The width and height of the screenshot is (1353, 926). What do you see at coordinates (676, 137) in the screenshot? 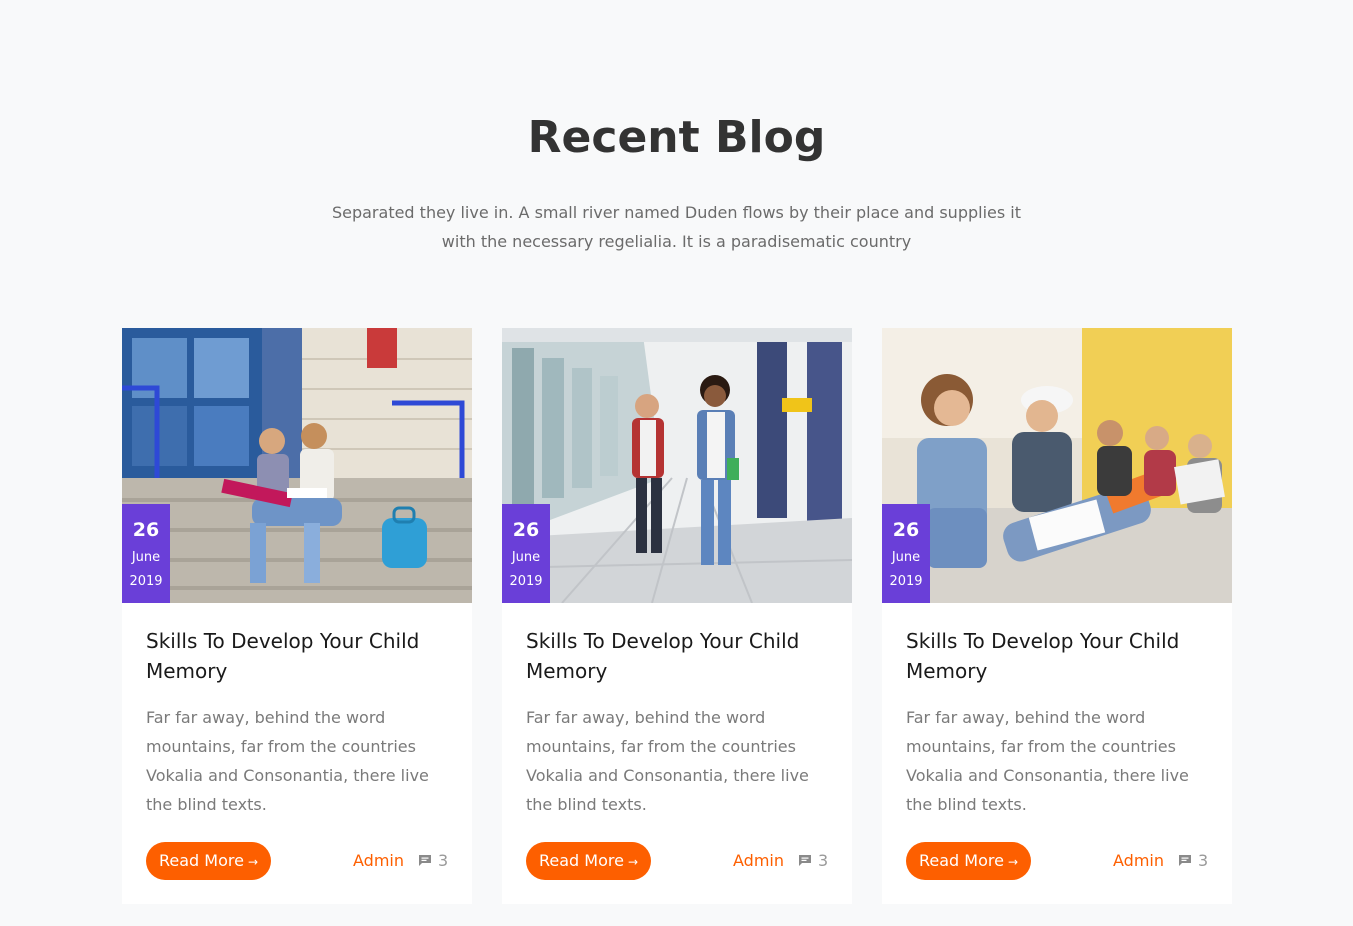
I see `section-title: Recent Blog` at bounding box center [676, 137].